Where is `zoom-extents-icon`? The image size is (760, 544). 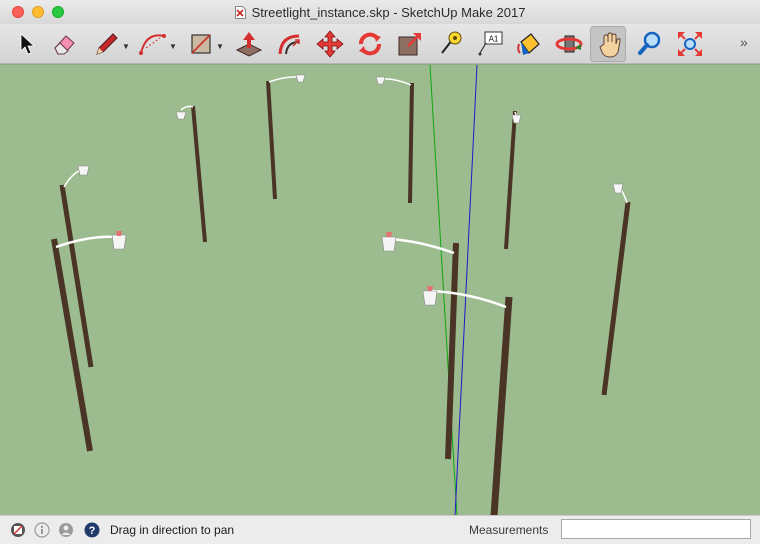 zoom-extents-icon is located at coordinates (690, 44).